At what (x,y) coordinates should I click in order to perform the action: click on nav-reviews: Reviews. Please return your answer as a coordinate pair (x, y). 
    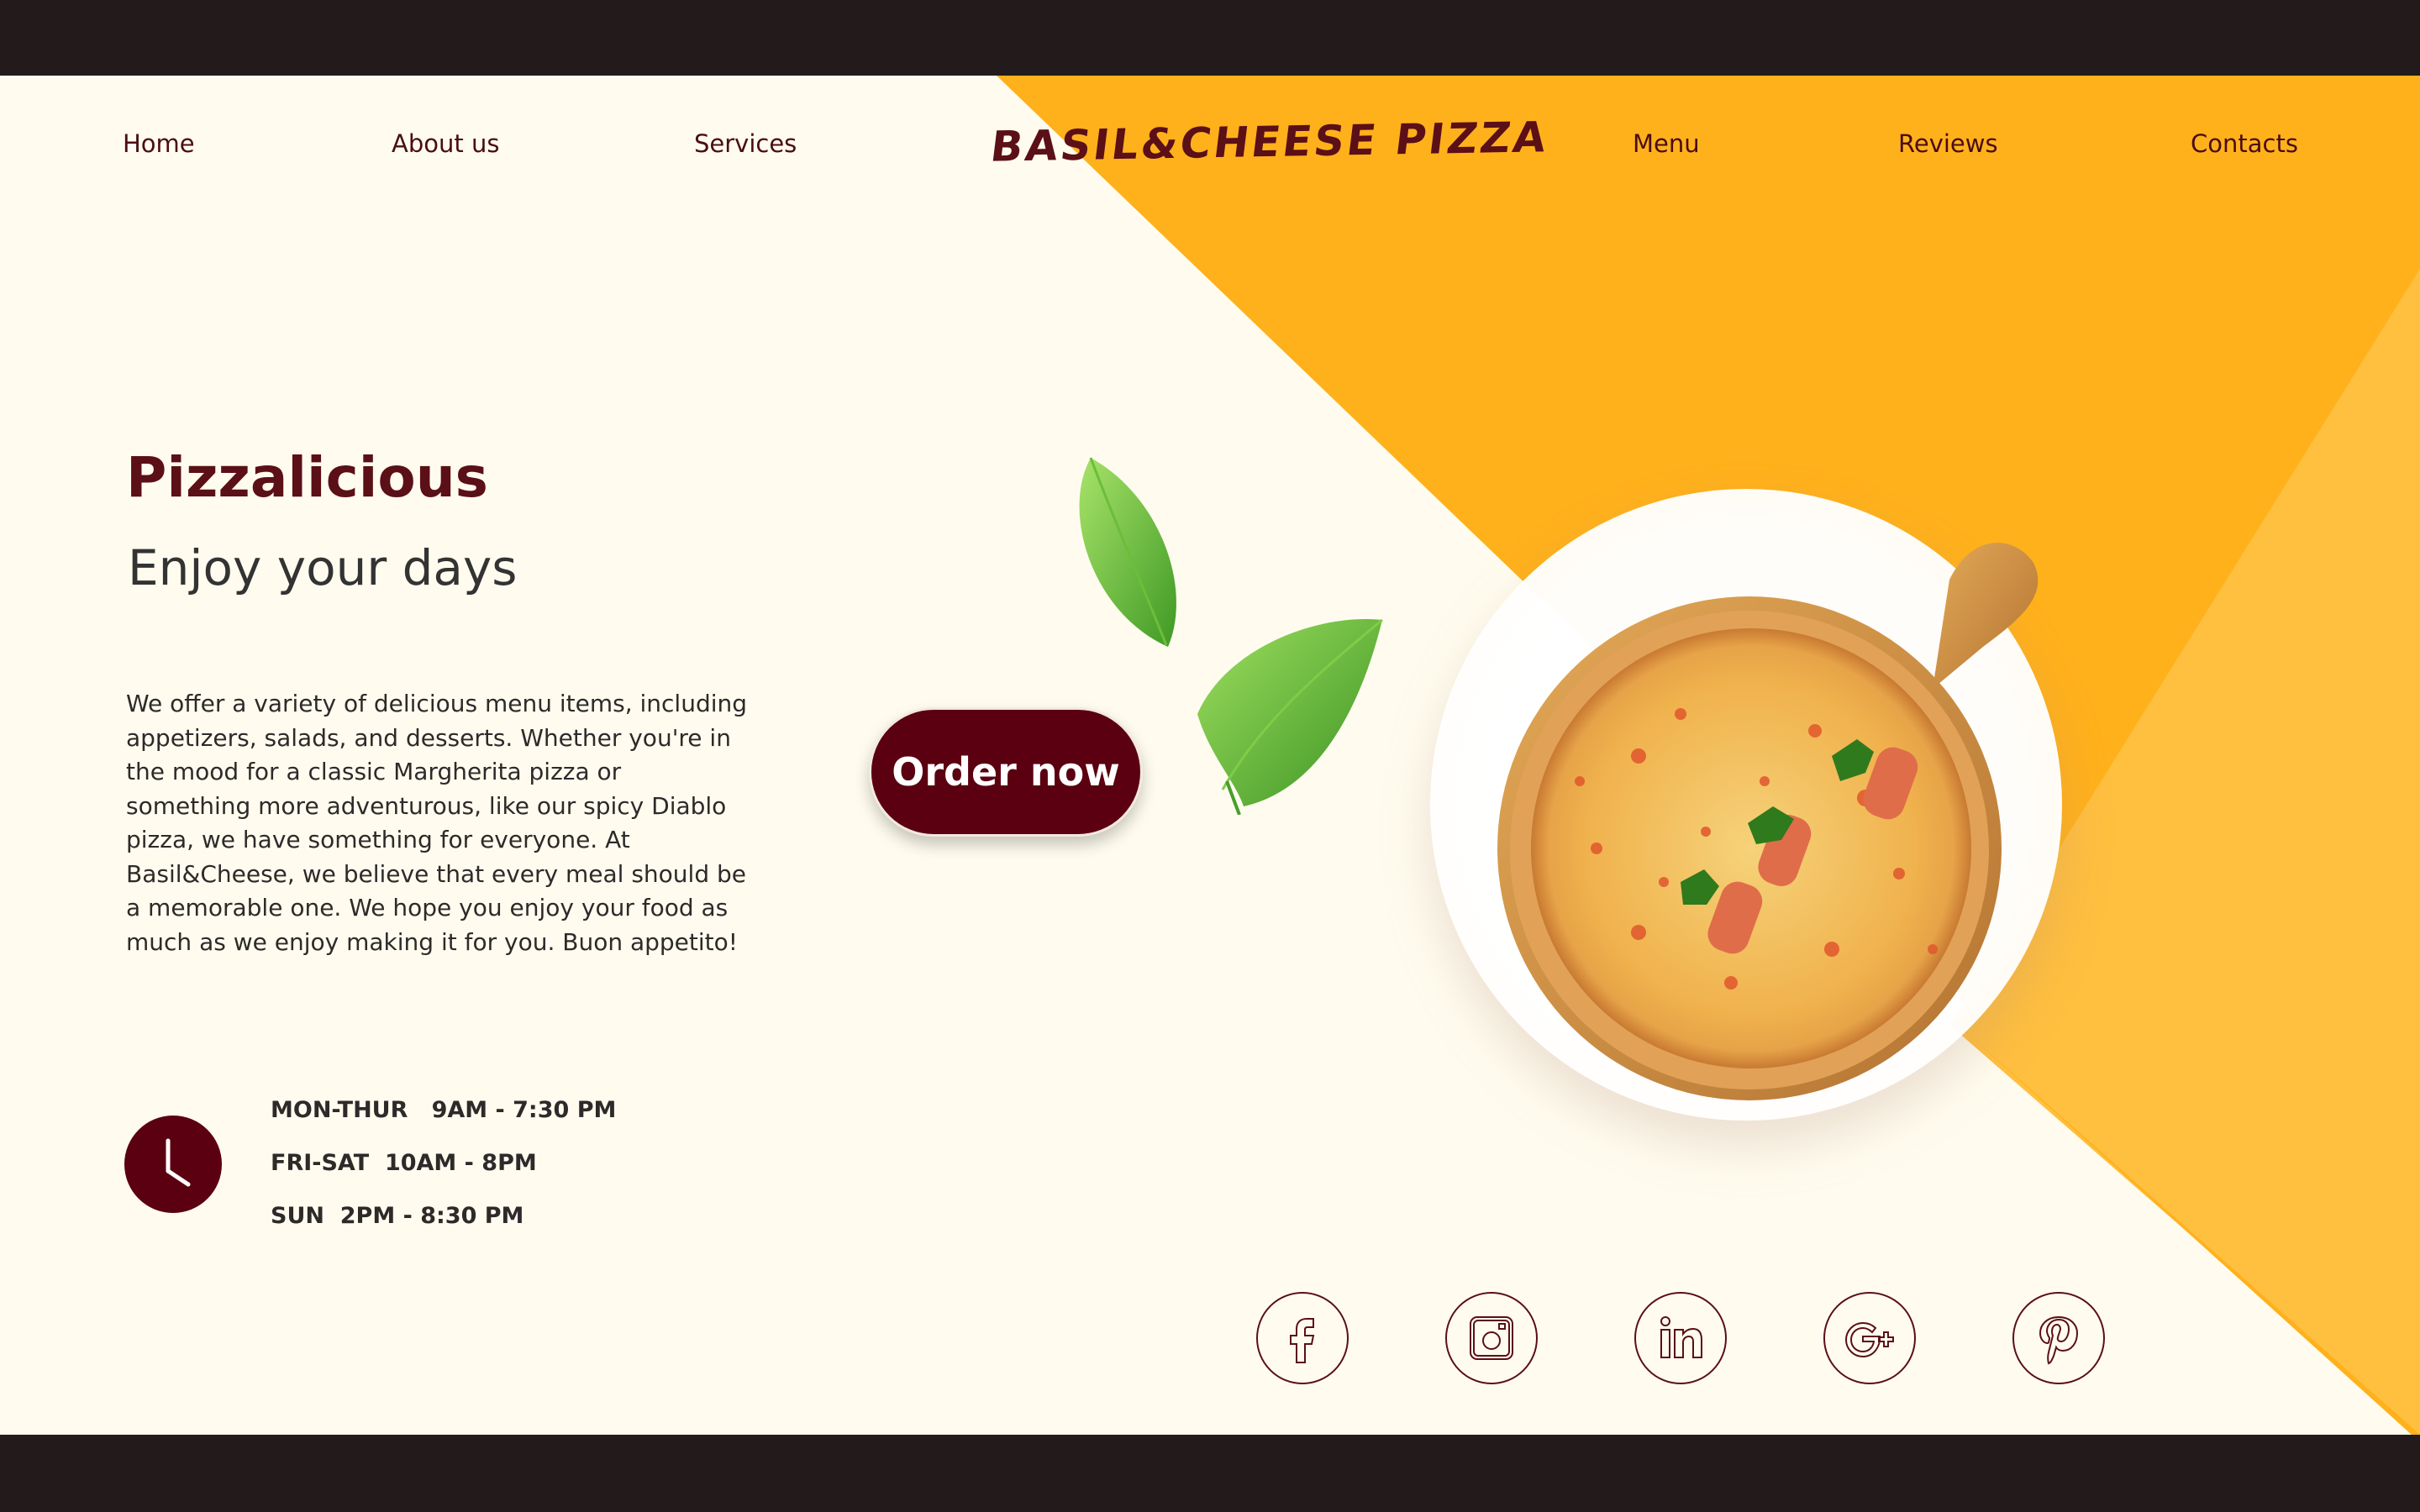
    Looking at the image, I should click on (1948, 143).